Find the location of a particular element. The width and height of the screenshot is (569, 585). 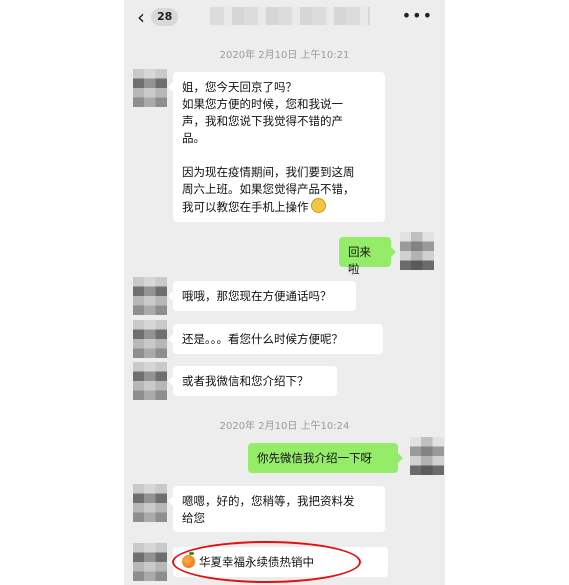

more-options-icon: ••• is located at coordinates (417, 15).